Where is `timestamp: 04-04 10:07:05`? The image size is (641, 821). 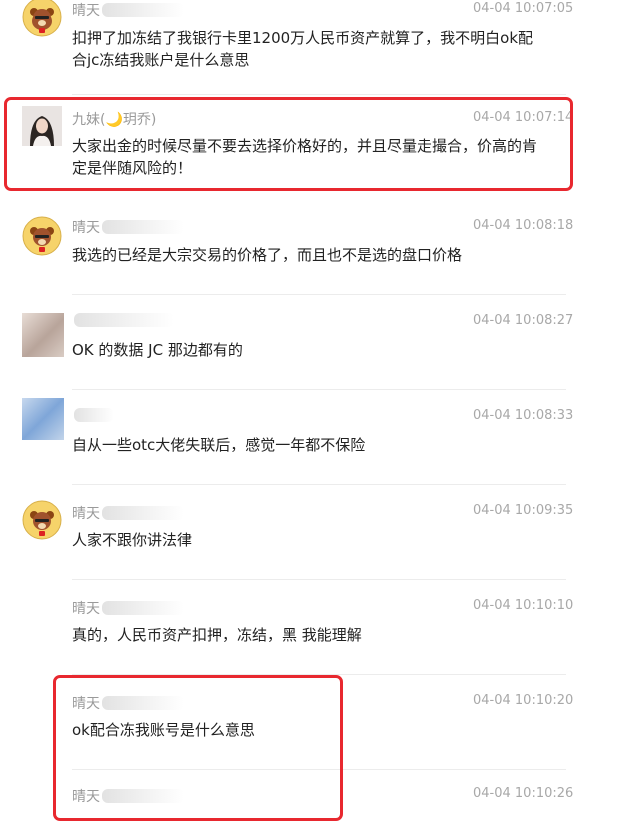 timestamp: 04-04 10:07:05 is located at coordinates (523, 8).